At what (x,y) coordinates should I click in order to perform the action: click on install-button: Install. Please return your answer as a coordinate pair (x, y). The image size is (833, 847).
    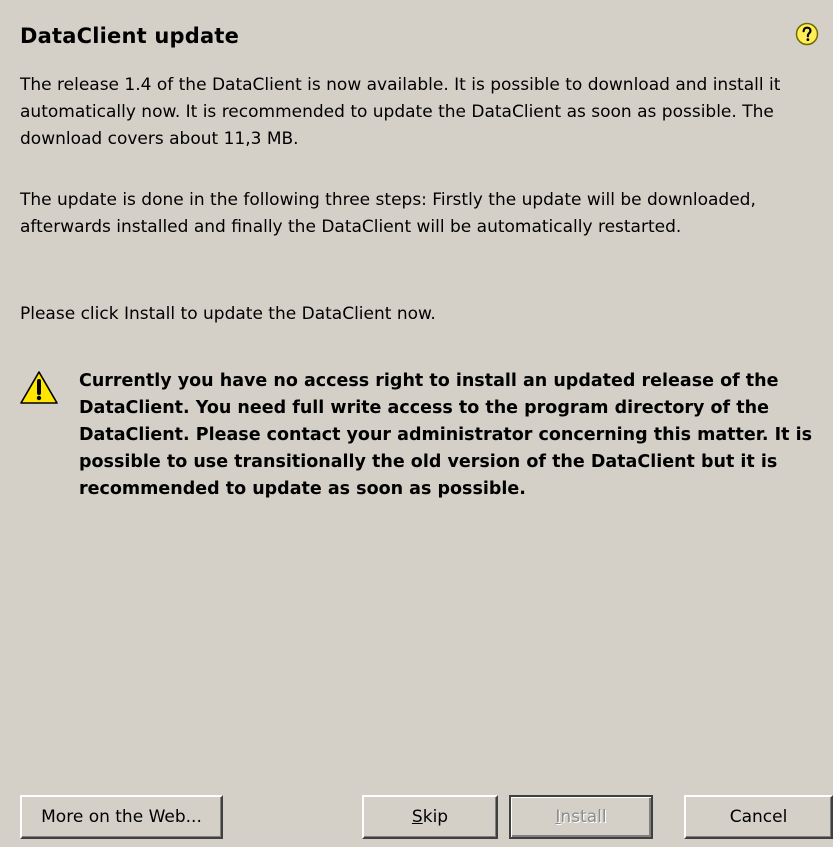
    Looking at the image, I should click on (581, 817).